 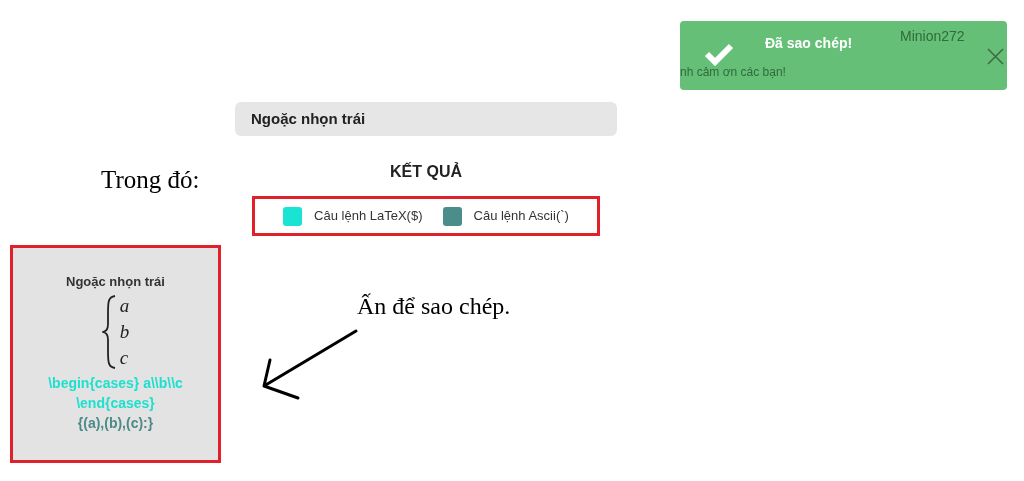 What do you see at coordinates (426, 171) in the screenshot?
I see `result-title: KẾT QUẢ` at bounding box center [426, 171].